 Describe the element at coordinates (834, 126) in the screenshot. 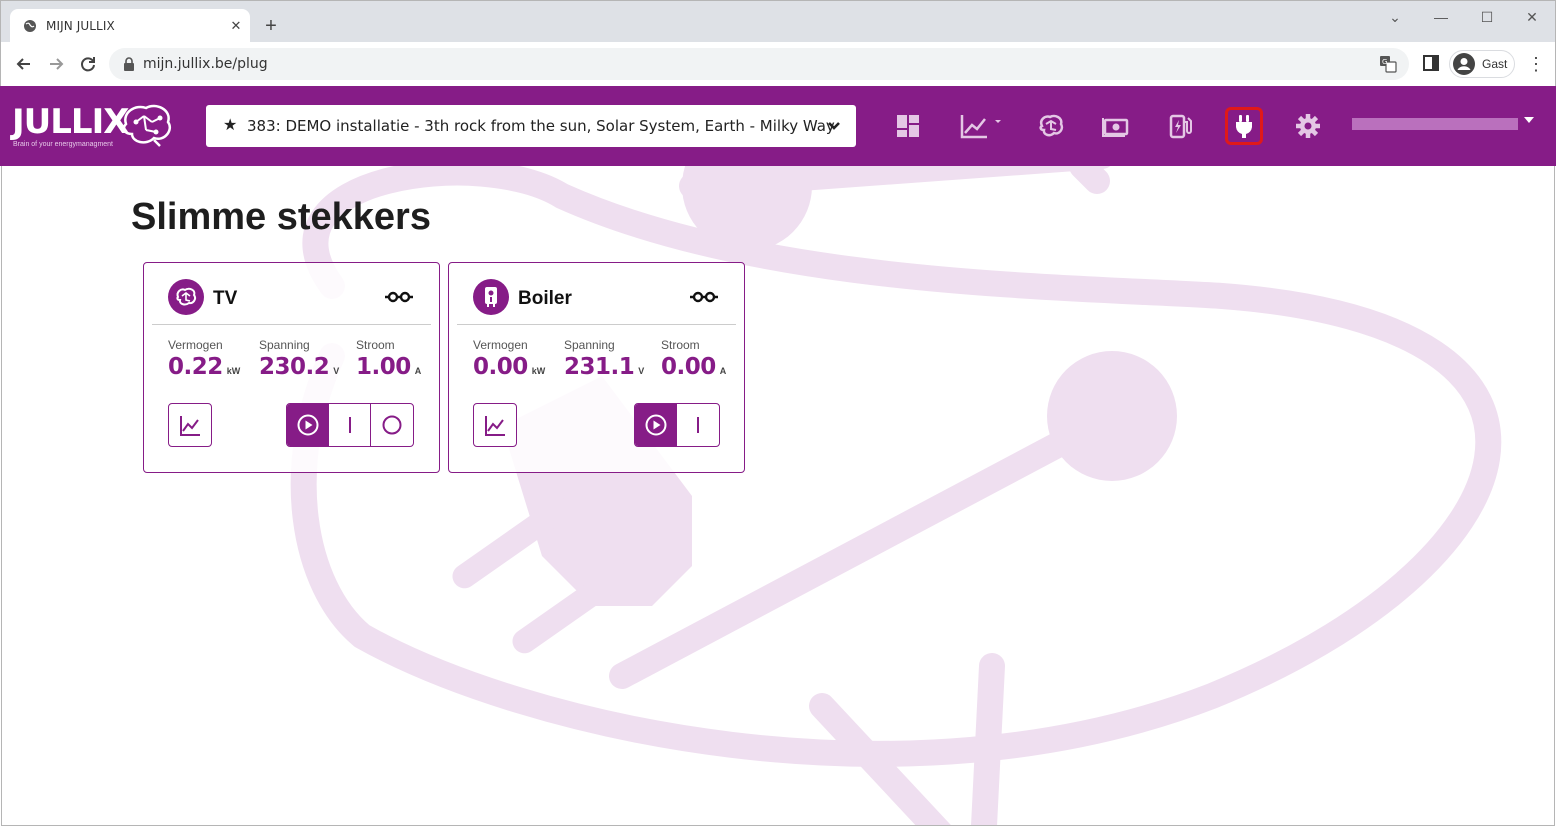

I see `chevron-down-icon` at that location.